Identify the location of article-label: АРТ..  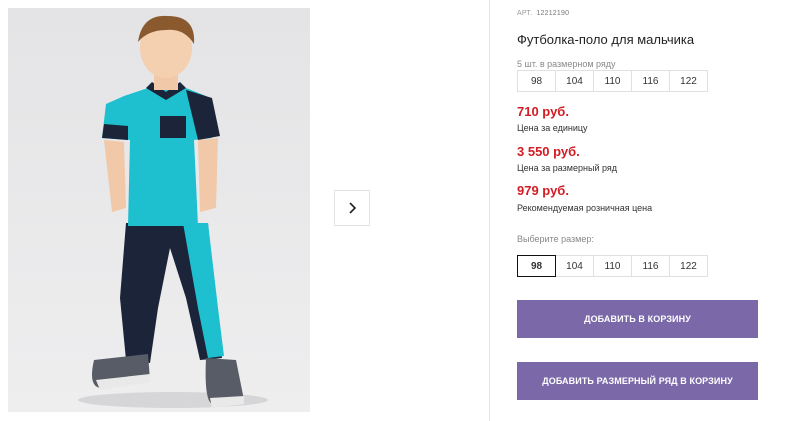
(525, 13).